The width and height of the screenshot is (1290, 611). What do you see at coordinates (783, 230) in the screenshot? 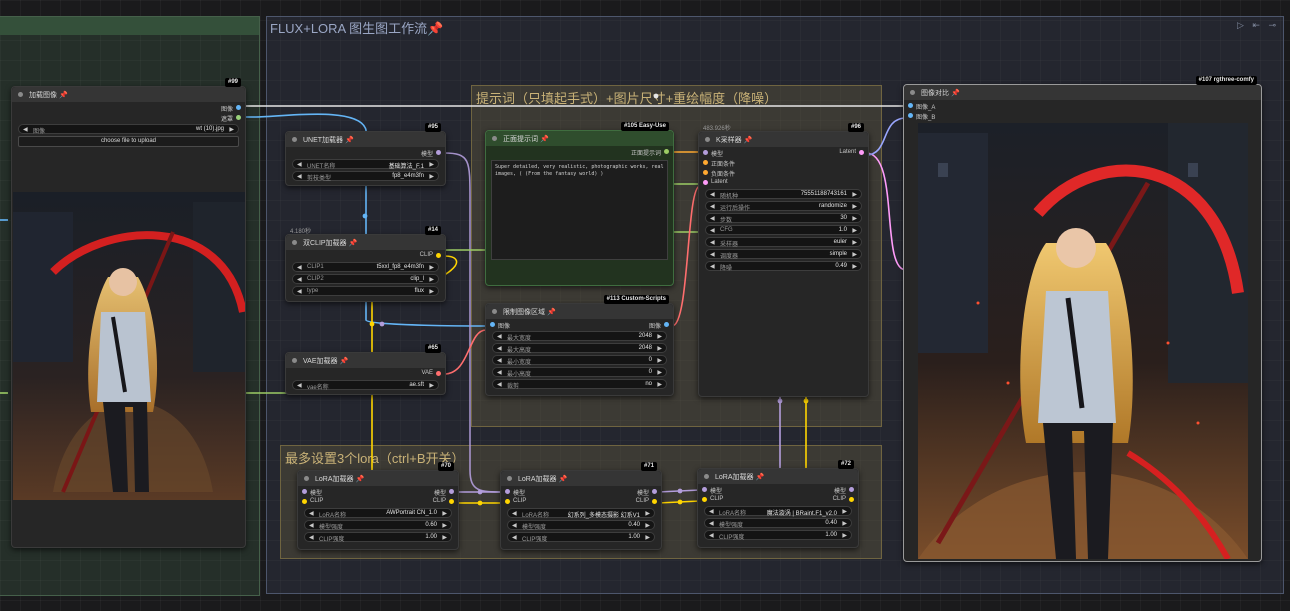
I see `cfg-input: ◀ CFG 1.0 ▶` at bounding box center [783, 230].